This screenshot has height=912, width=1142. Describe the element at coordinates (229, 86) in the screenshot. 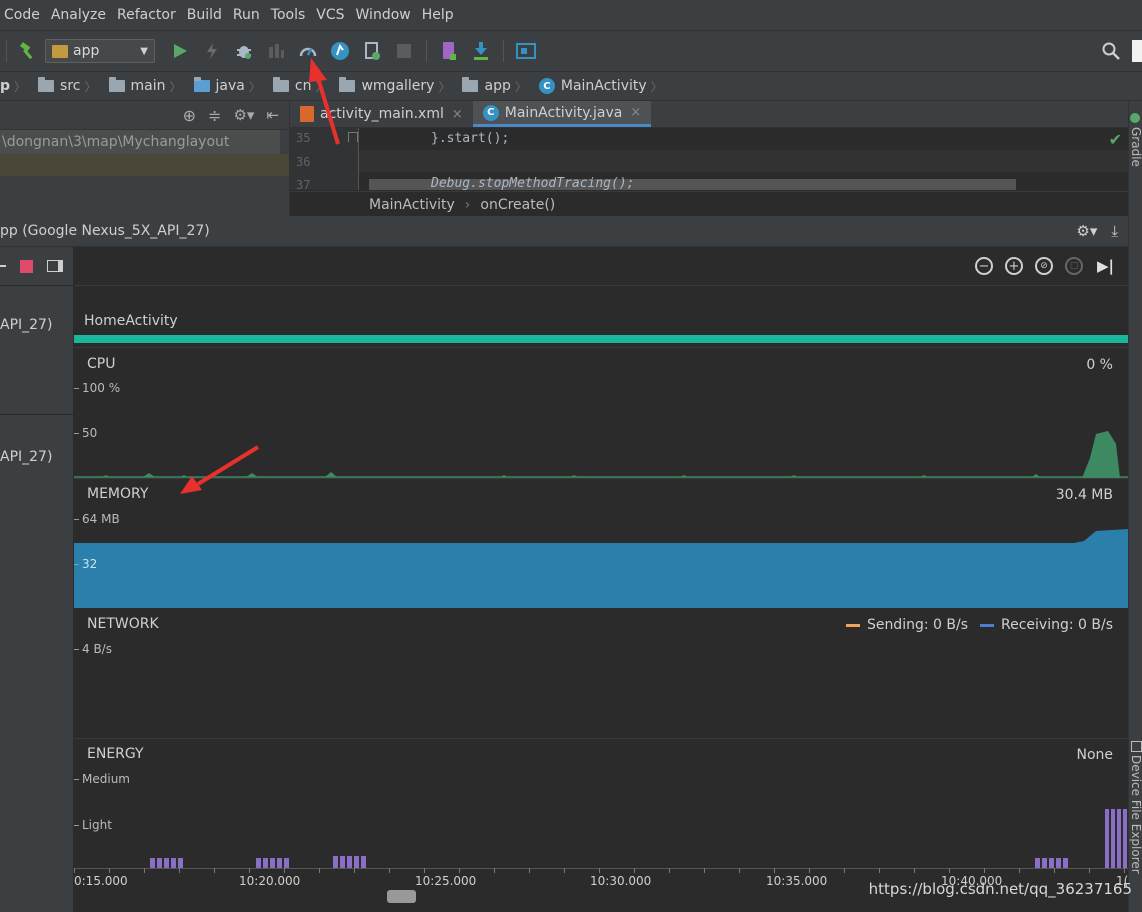

I see `crumb-java: java 〉` at that location.